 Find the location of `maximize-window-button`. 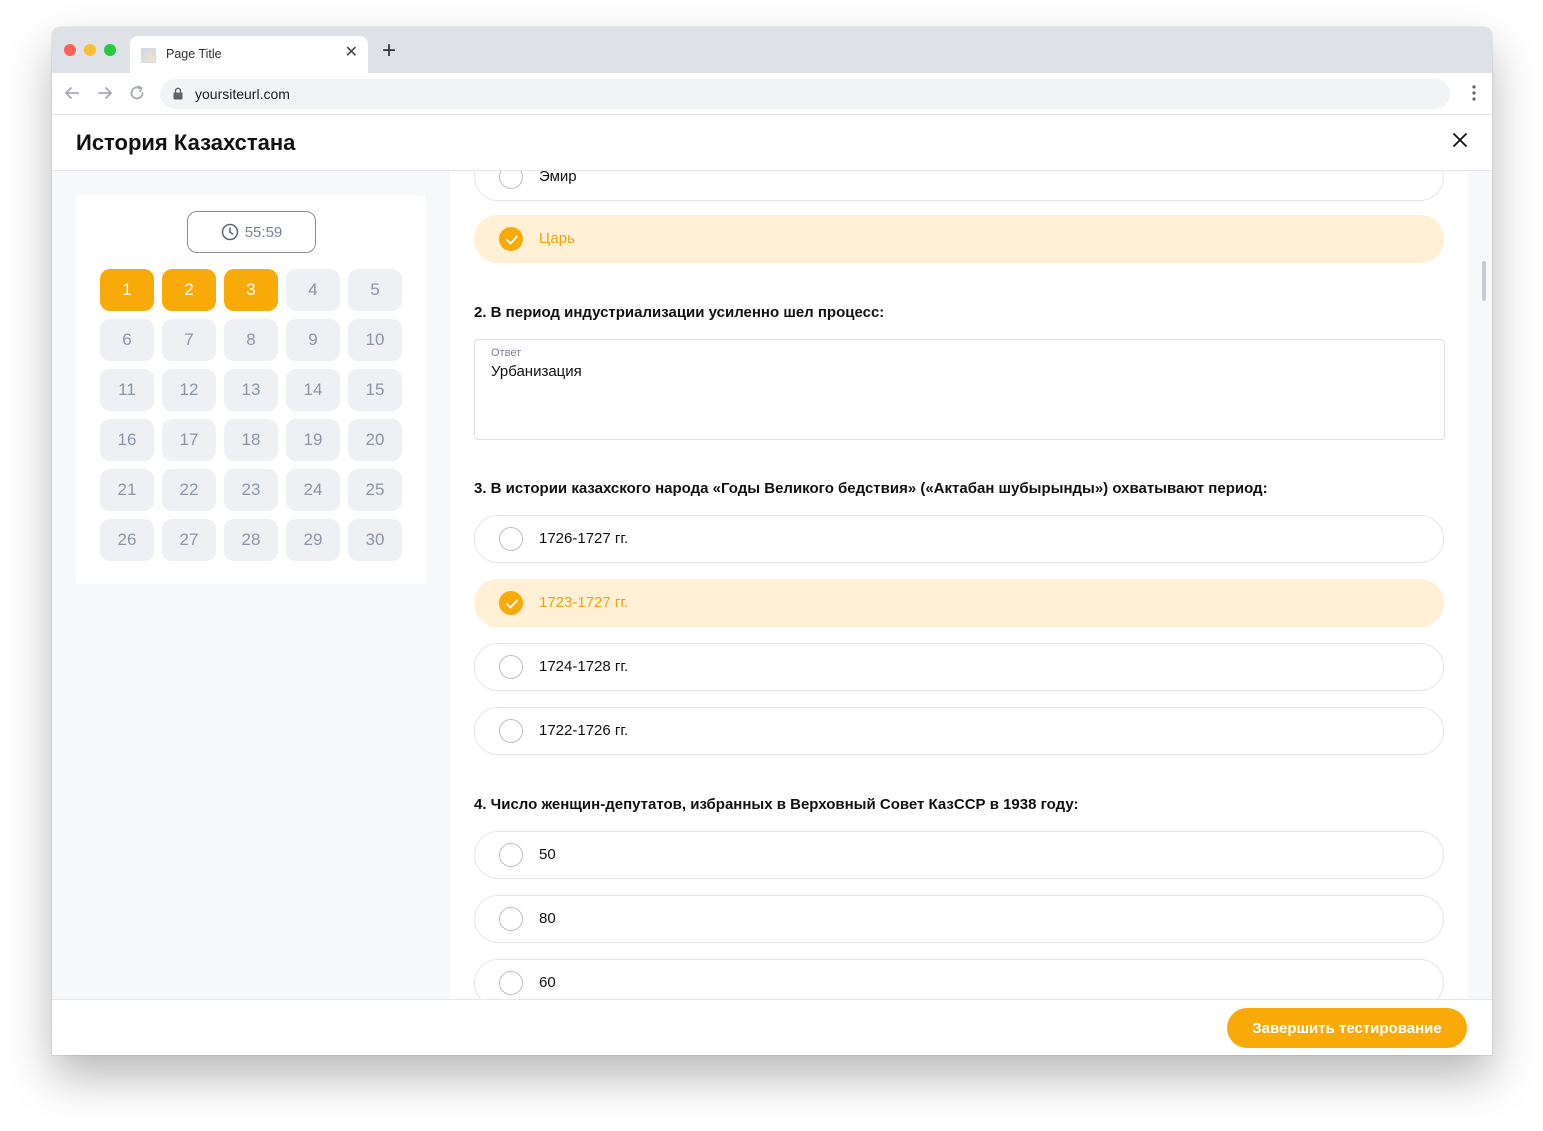

maximize-window-button is located at coordinates (110, 50).